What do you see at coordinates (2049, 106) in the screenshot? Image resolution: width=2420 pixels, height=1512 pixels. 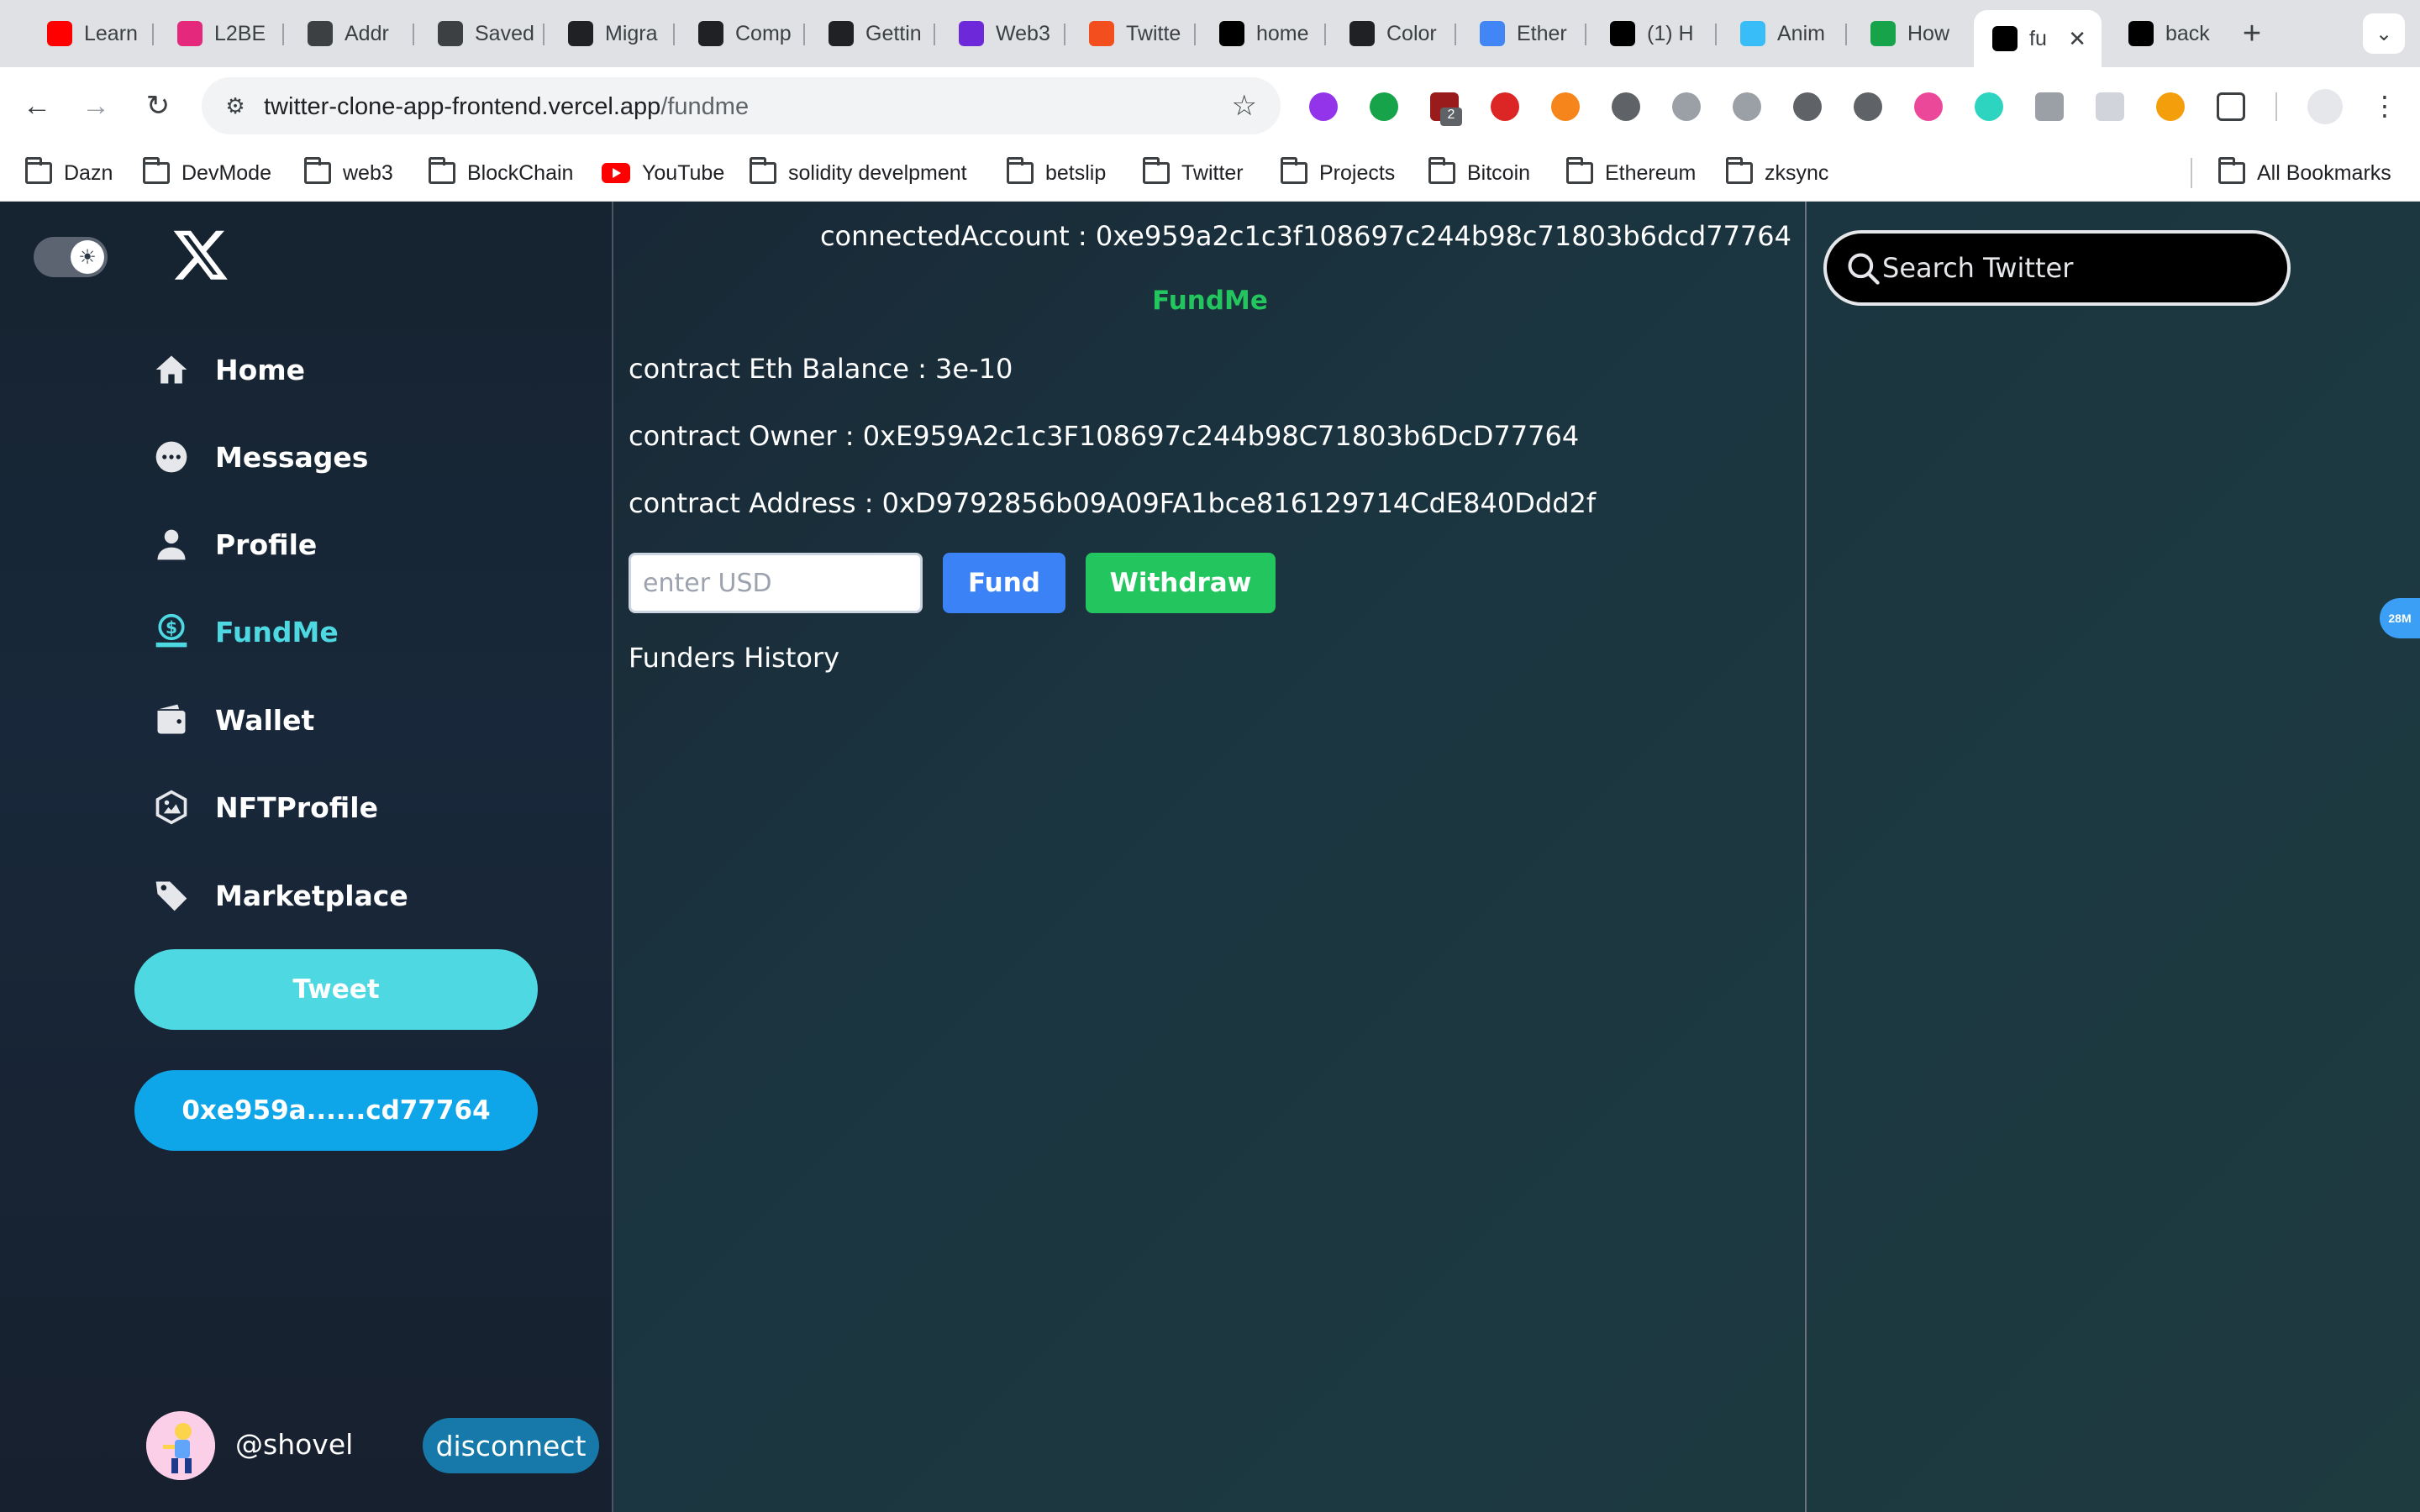 I see `search-icon` at bounding box center [2049, 106].